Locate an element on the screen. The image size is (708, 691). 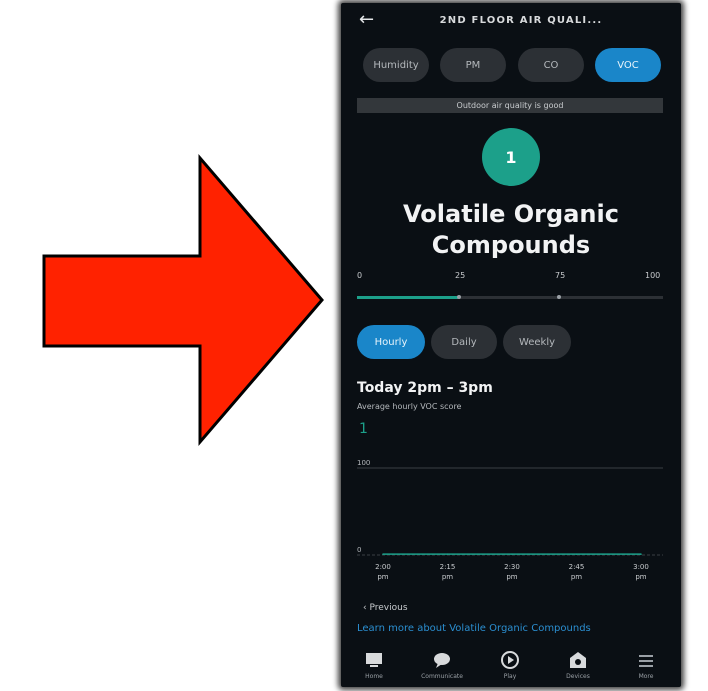
voc-hourly-chart: 100 0 2:00 pm 2:15 pm 2:30 pm 2:45 pm 3:00 pm is located at coordinates (510, 520).